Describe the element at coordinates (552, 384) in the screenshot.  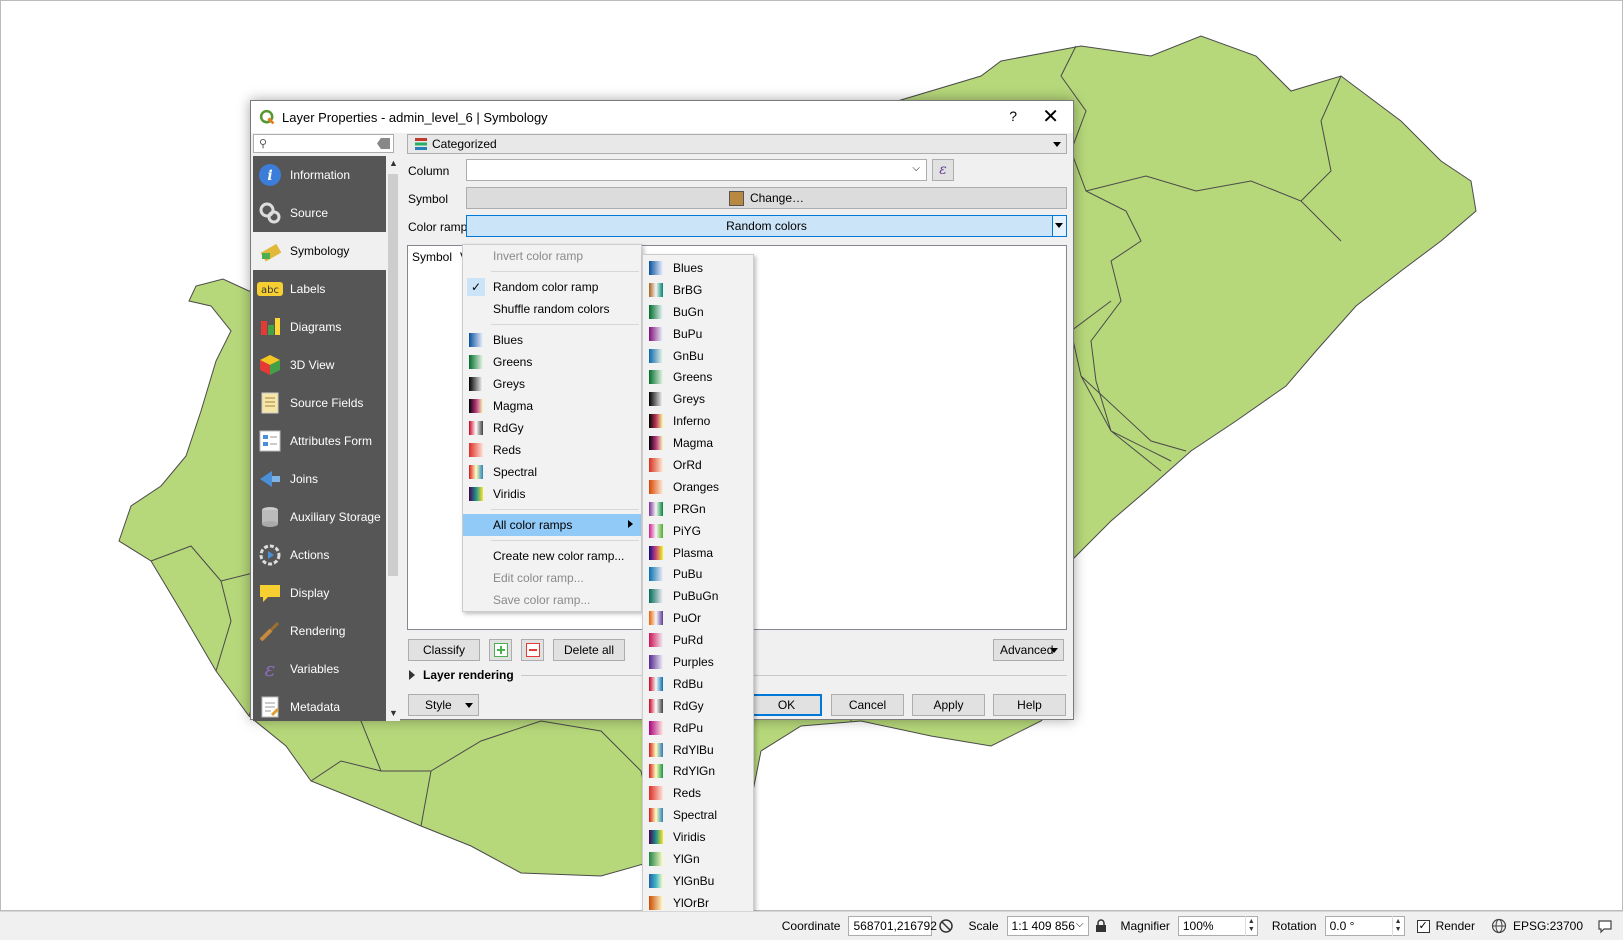
I see `menu-ramp-greys: Greys` at that location.